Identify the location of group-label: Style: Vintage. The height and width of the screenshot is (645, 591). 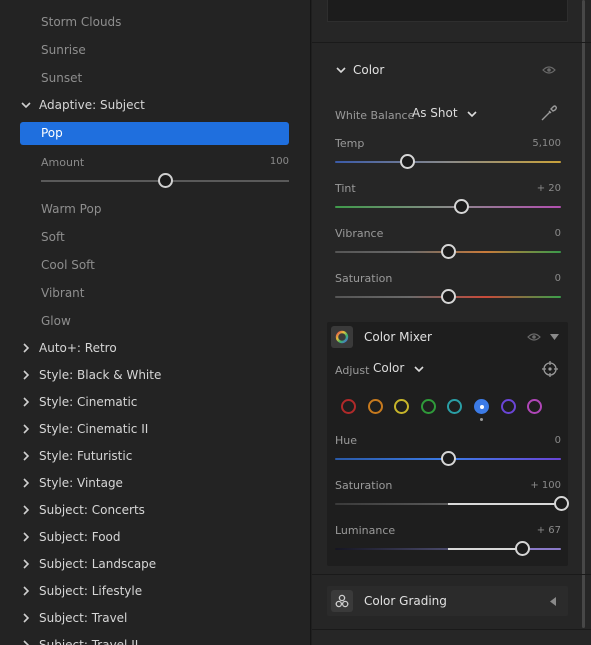
(81, 483).